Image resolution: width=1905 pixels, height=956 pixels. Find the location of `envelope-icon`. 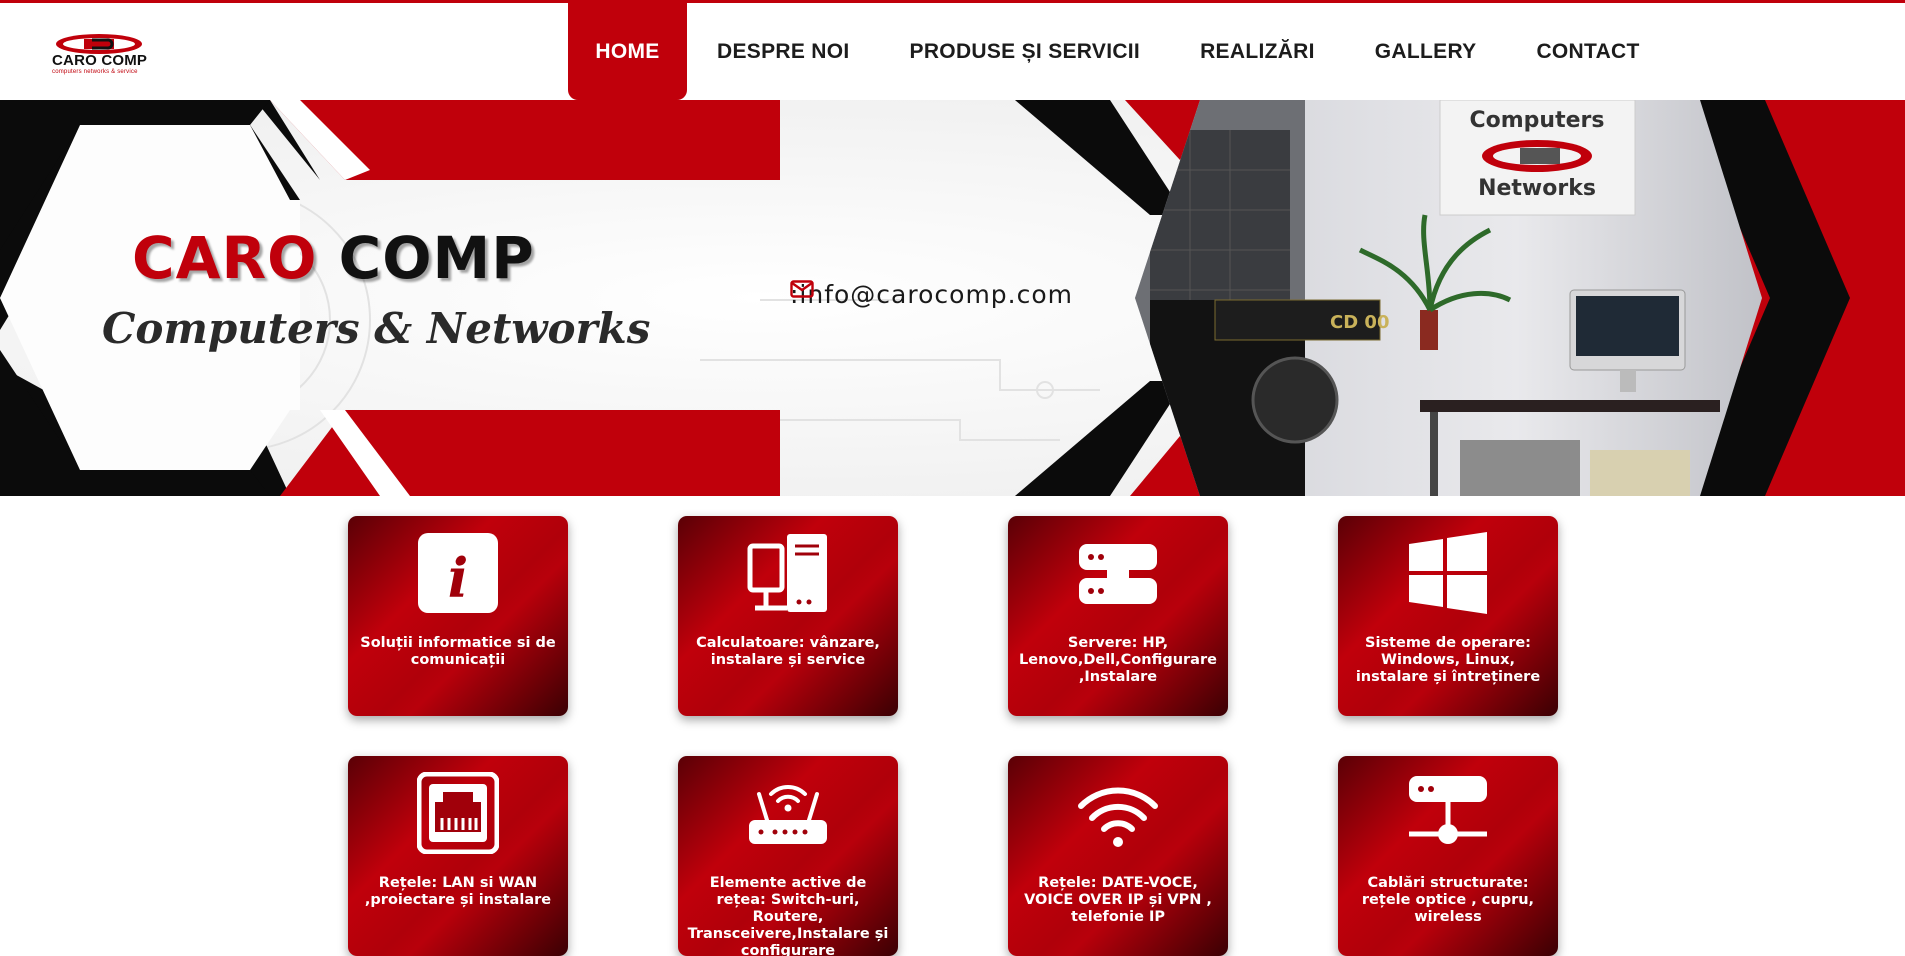

envelope-icon is located at coordinates (802, 289).